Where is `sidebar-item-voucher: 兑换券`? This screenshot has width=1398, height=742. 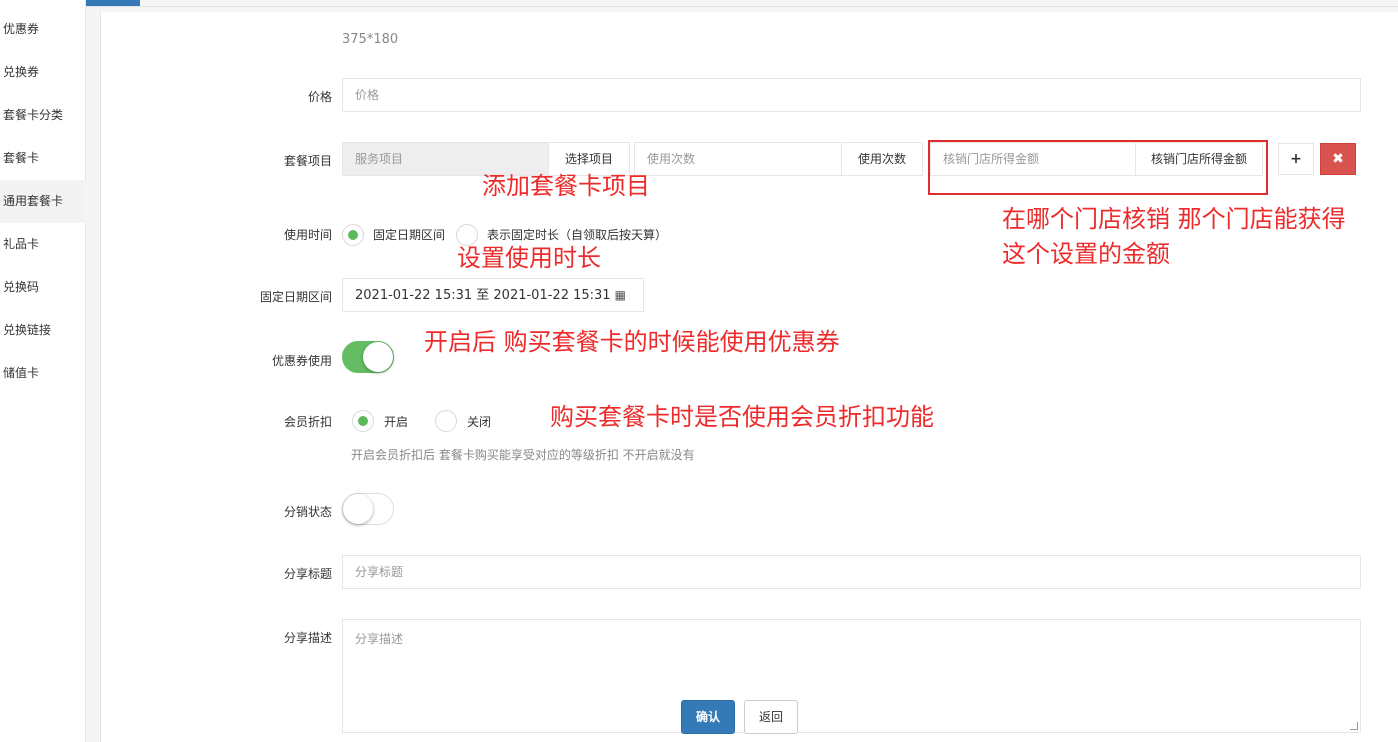 sidebar-item-voucher: 兑换券 is located at coordinates (43, 72).